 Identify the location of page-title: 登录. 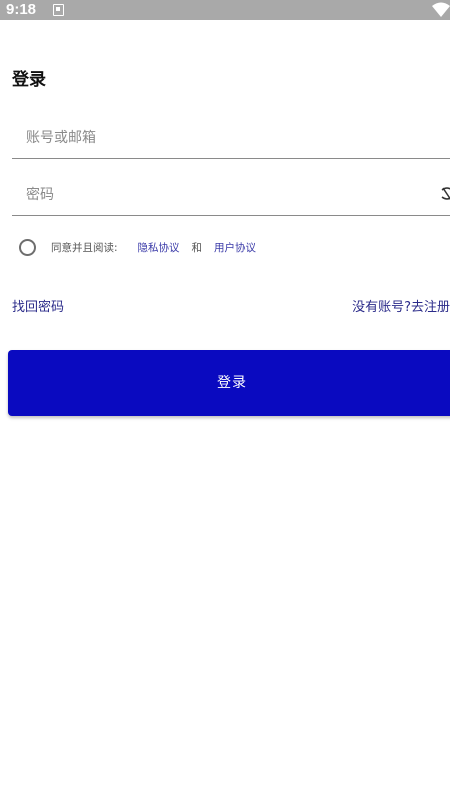
(29, 80).